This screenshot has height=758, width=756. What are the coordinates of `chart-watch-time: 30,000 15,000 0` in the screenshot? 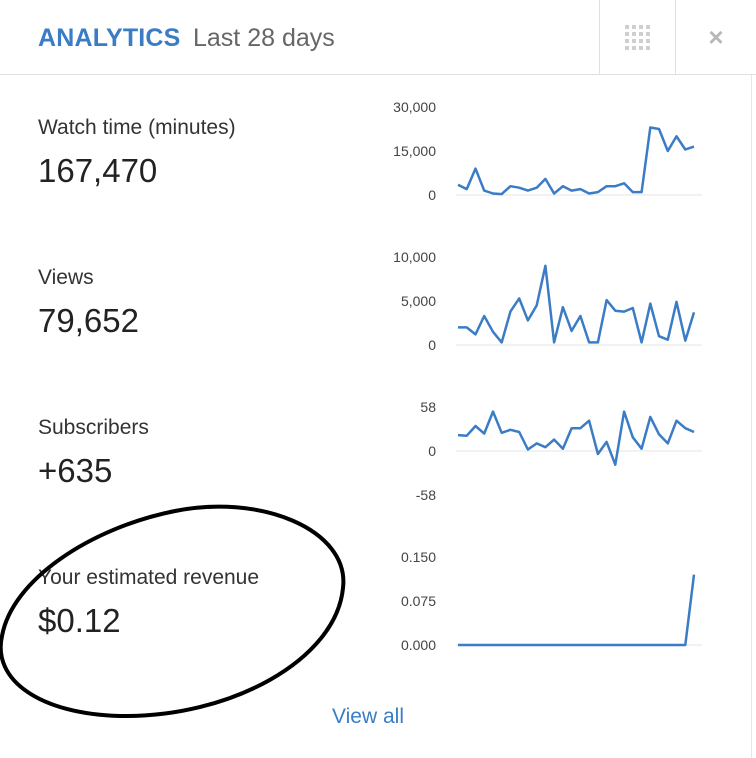 It's located at (545, 152).